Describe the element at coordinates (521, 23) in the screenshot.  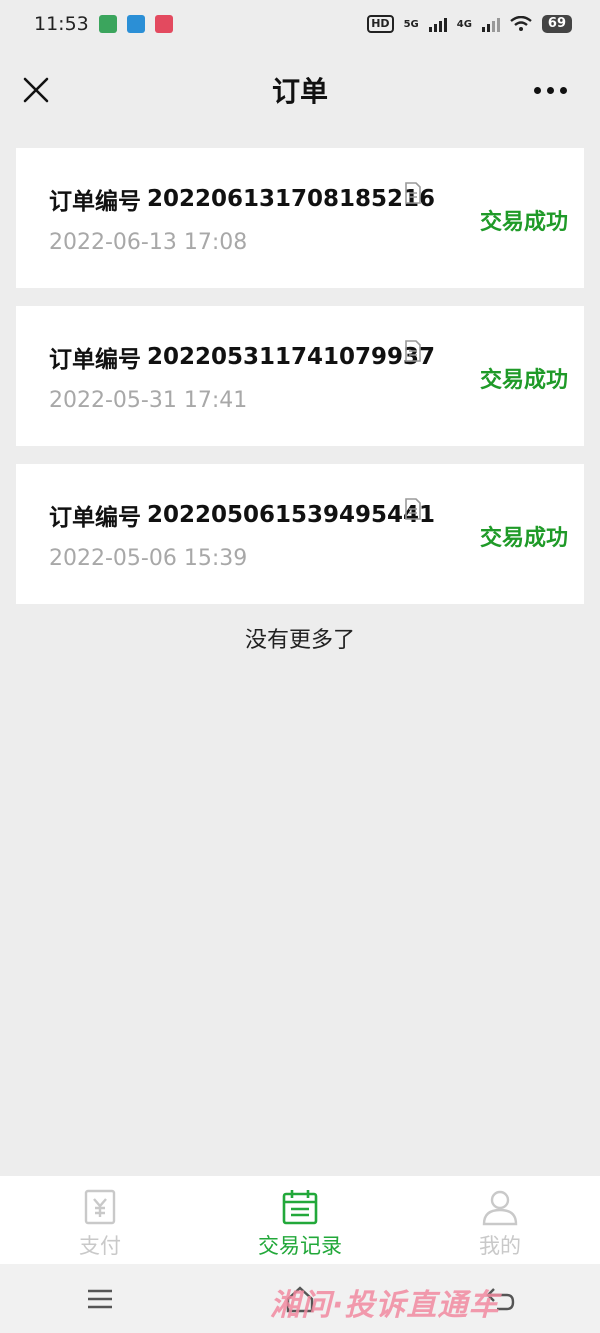
I see `wifi-icon` at that location.